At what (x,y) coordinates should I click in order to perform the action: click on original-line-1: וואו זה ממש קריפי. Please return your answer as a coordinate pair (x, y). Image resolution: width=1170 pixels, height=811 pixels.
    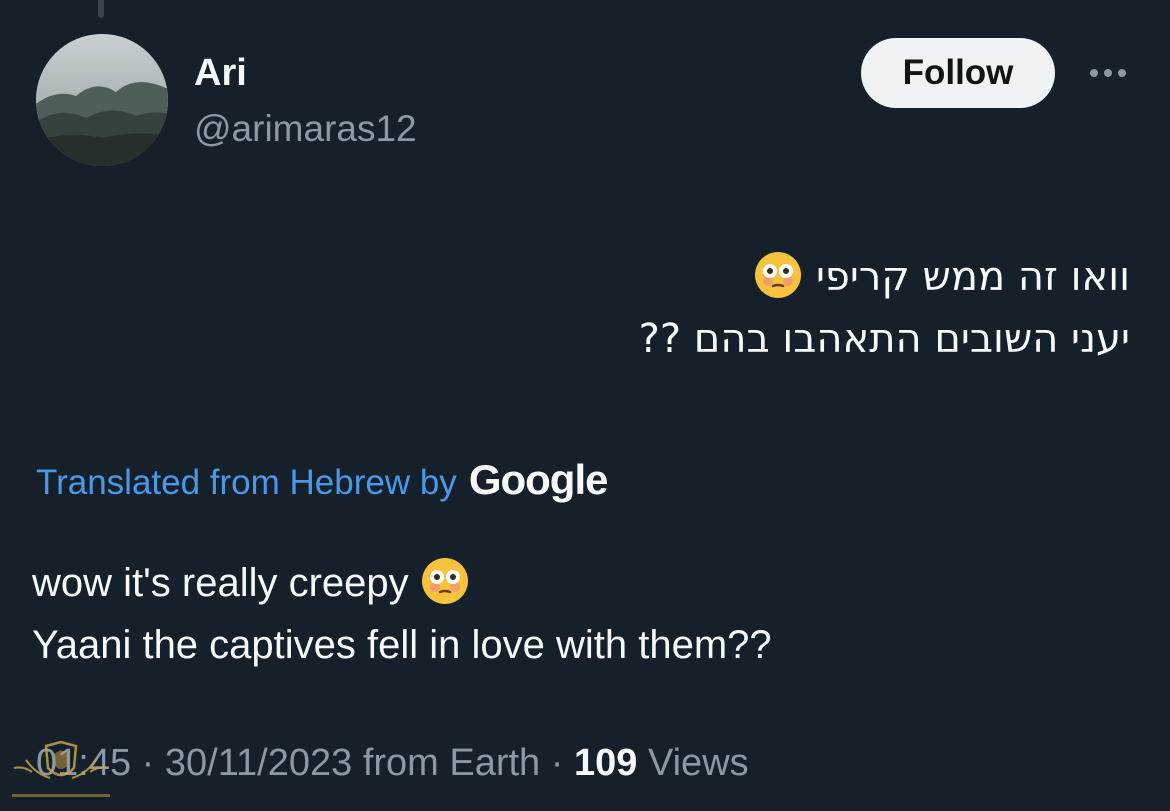
    Looking at the image, I should click on (680, 277).